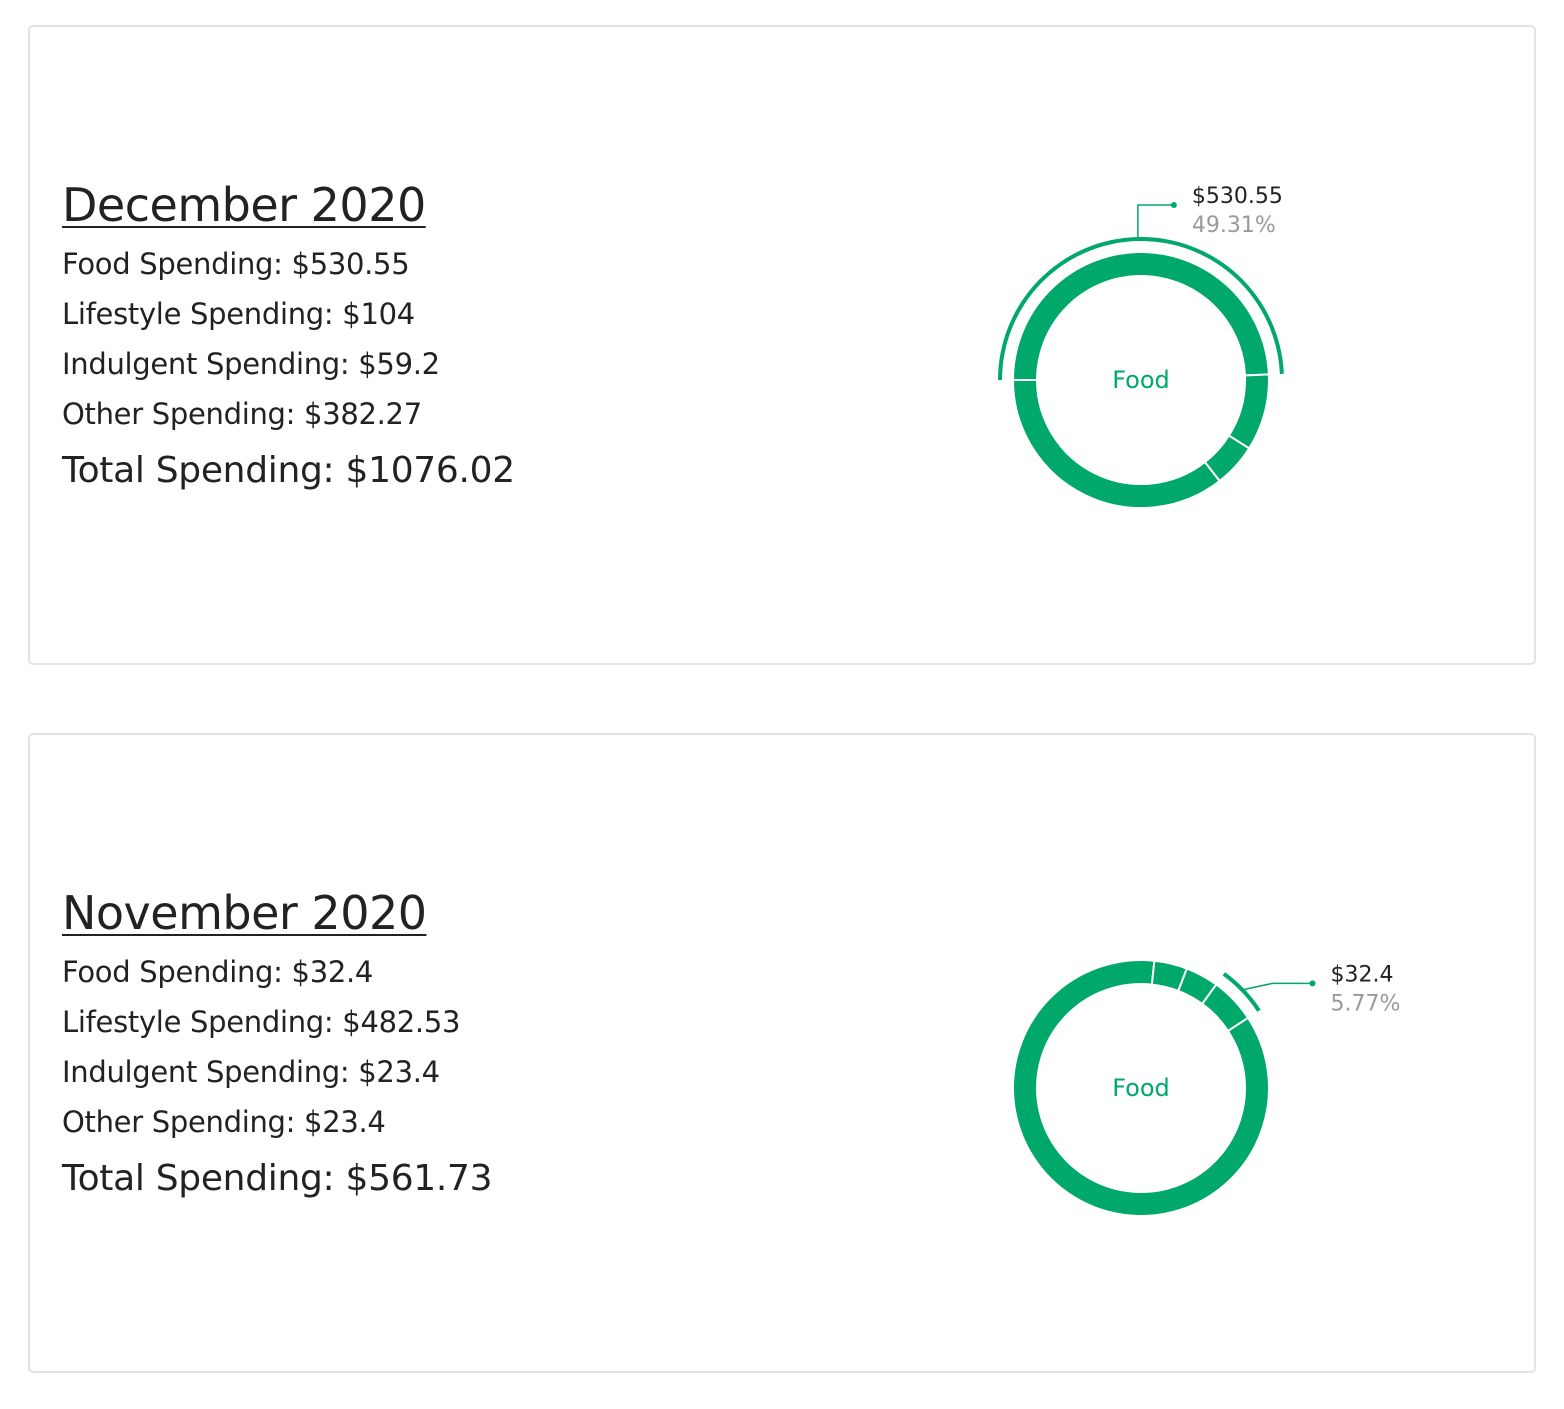 The image size is (1564, 1409). Describe the element at coordinates (1322, 989) in the screenshot. I see `callout: $32.4 5.77%` at that location.